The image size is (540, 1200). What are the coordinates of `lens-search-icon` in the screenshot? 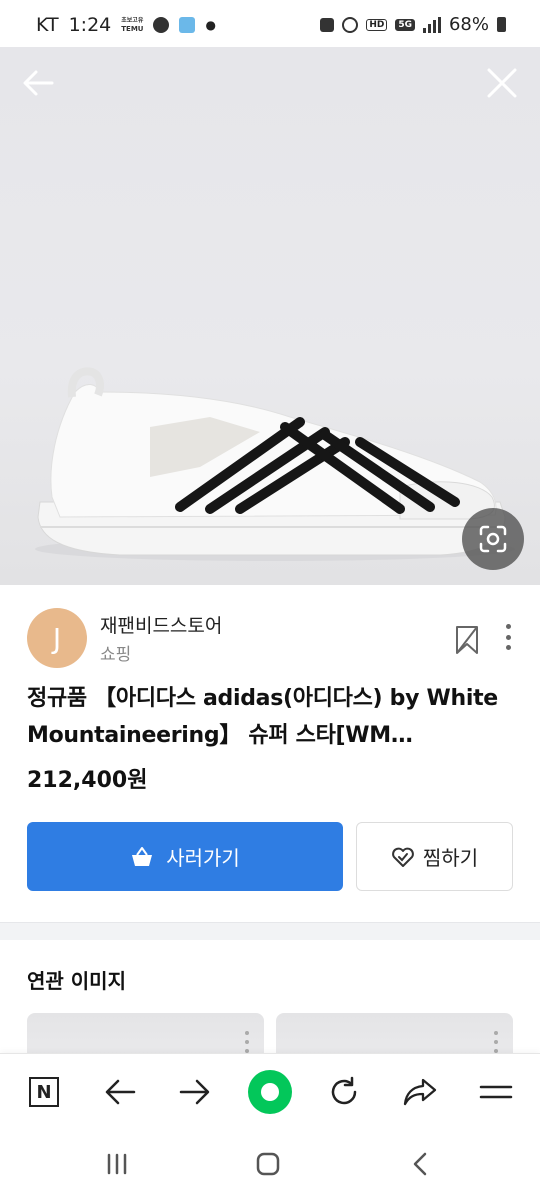 It's located at (493, 539).